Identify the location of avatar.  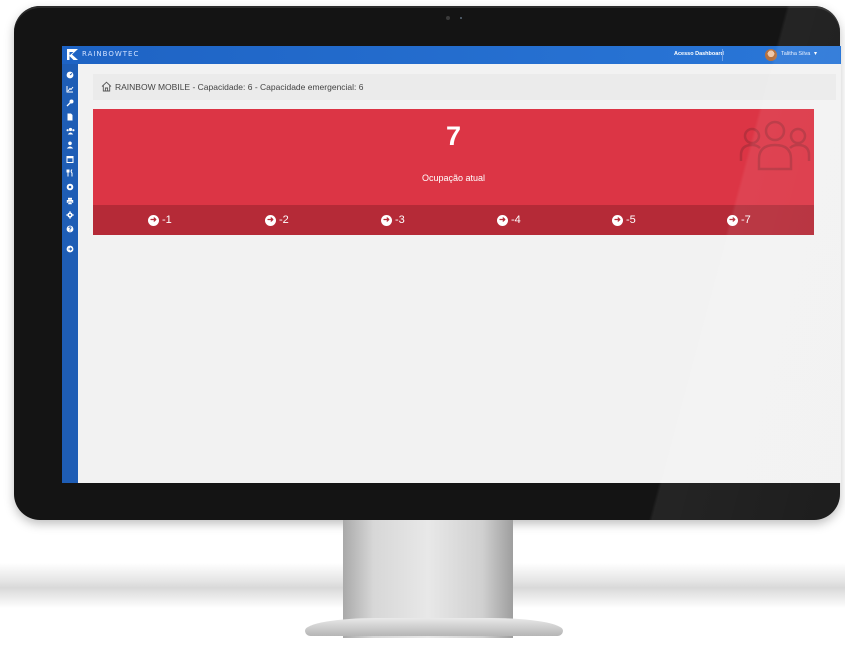
(771, 55).